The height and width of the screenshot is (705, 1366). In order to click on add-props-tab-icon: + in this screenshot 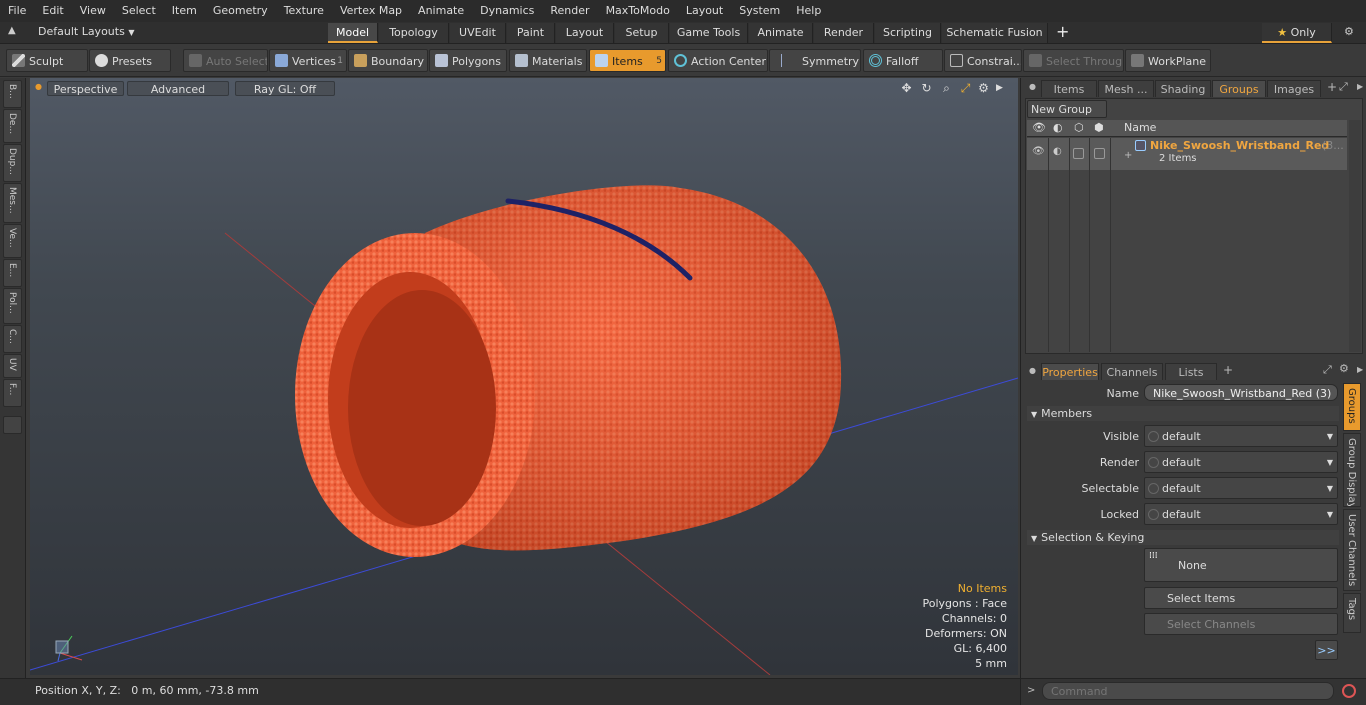, I will do `click(1228, 370)`.